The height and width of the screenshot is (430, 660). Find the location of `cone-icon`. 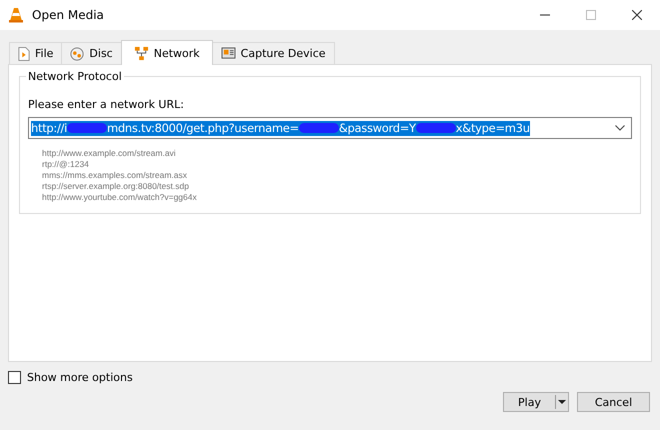

cone-icon is located at coordinates (16, 15).